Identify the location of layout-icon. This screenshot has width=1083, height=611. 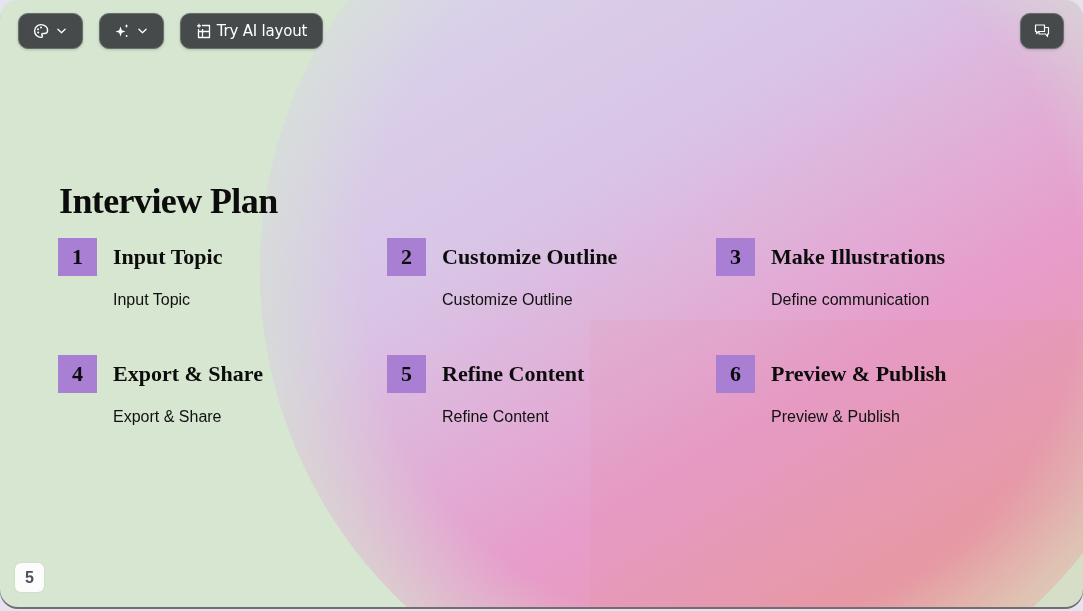
(203, 31).